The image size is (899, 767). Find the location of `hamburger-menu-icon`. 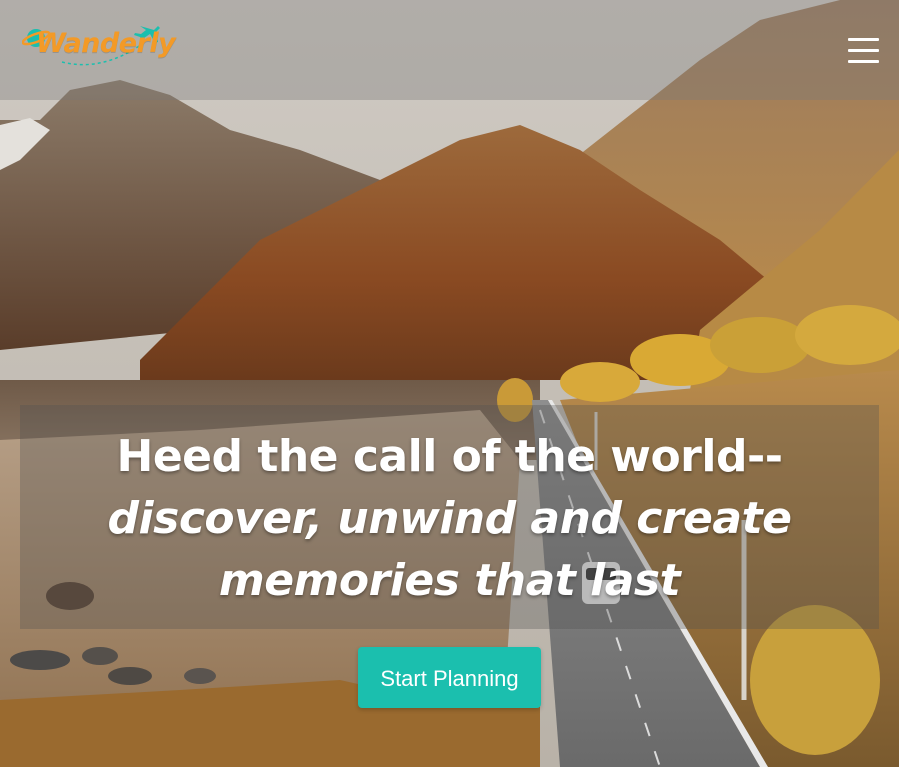

hamburger-menu-icon is located at coordinates (863, 51).